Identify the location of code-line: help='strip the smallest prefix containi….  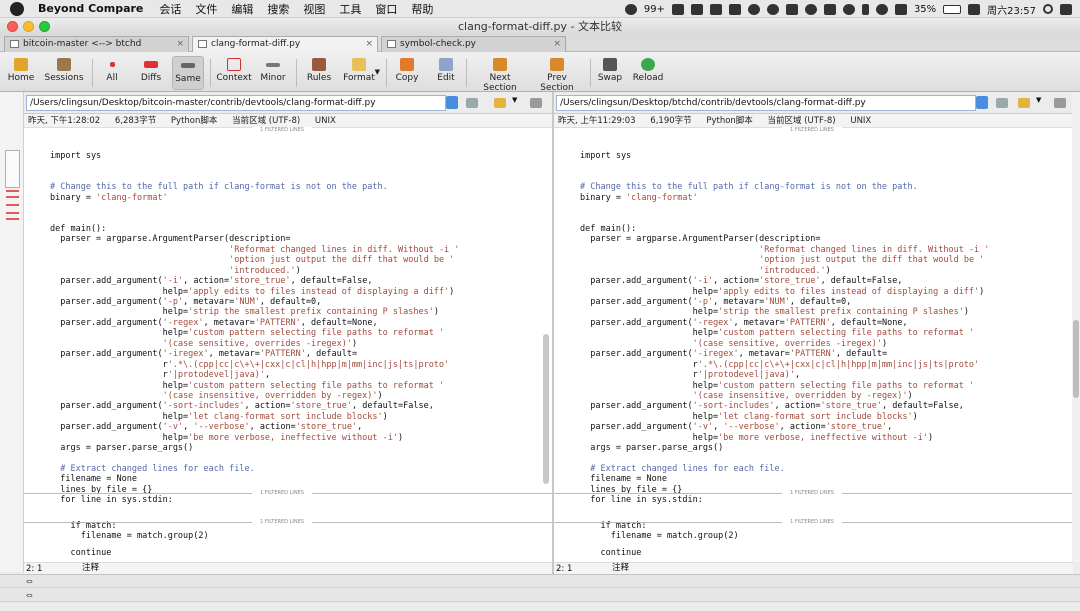
(288, 312).